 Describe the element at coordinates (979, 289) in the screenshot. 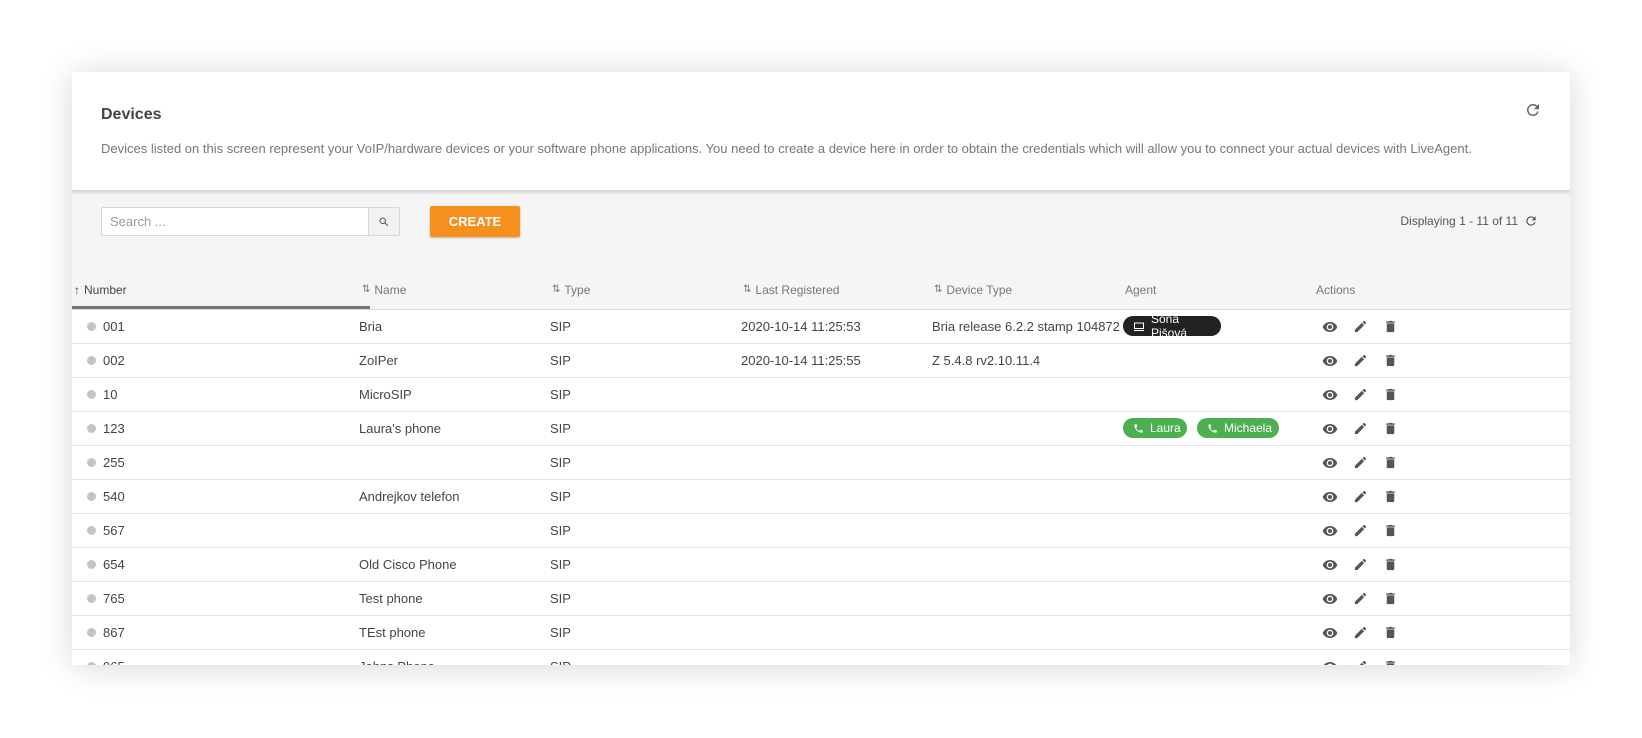

I see `column-device-type-label: Device Type` at that location.